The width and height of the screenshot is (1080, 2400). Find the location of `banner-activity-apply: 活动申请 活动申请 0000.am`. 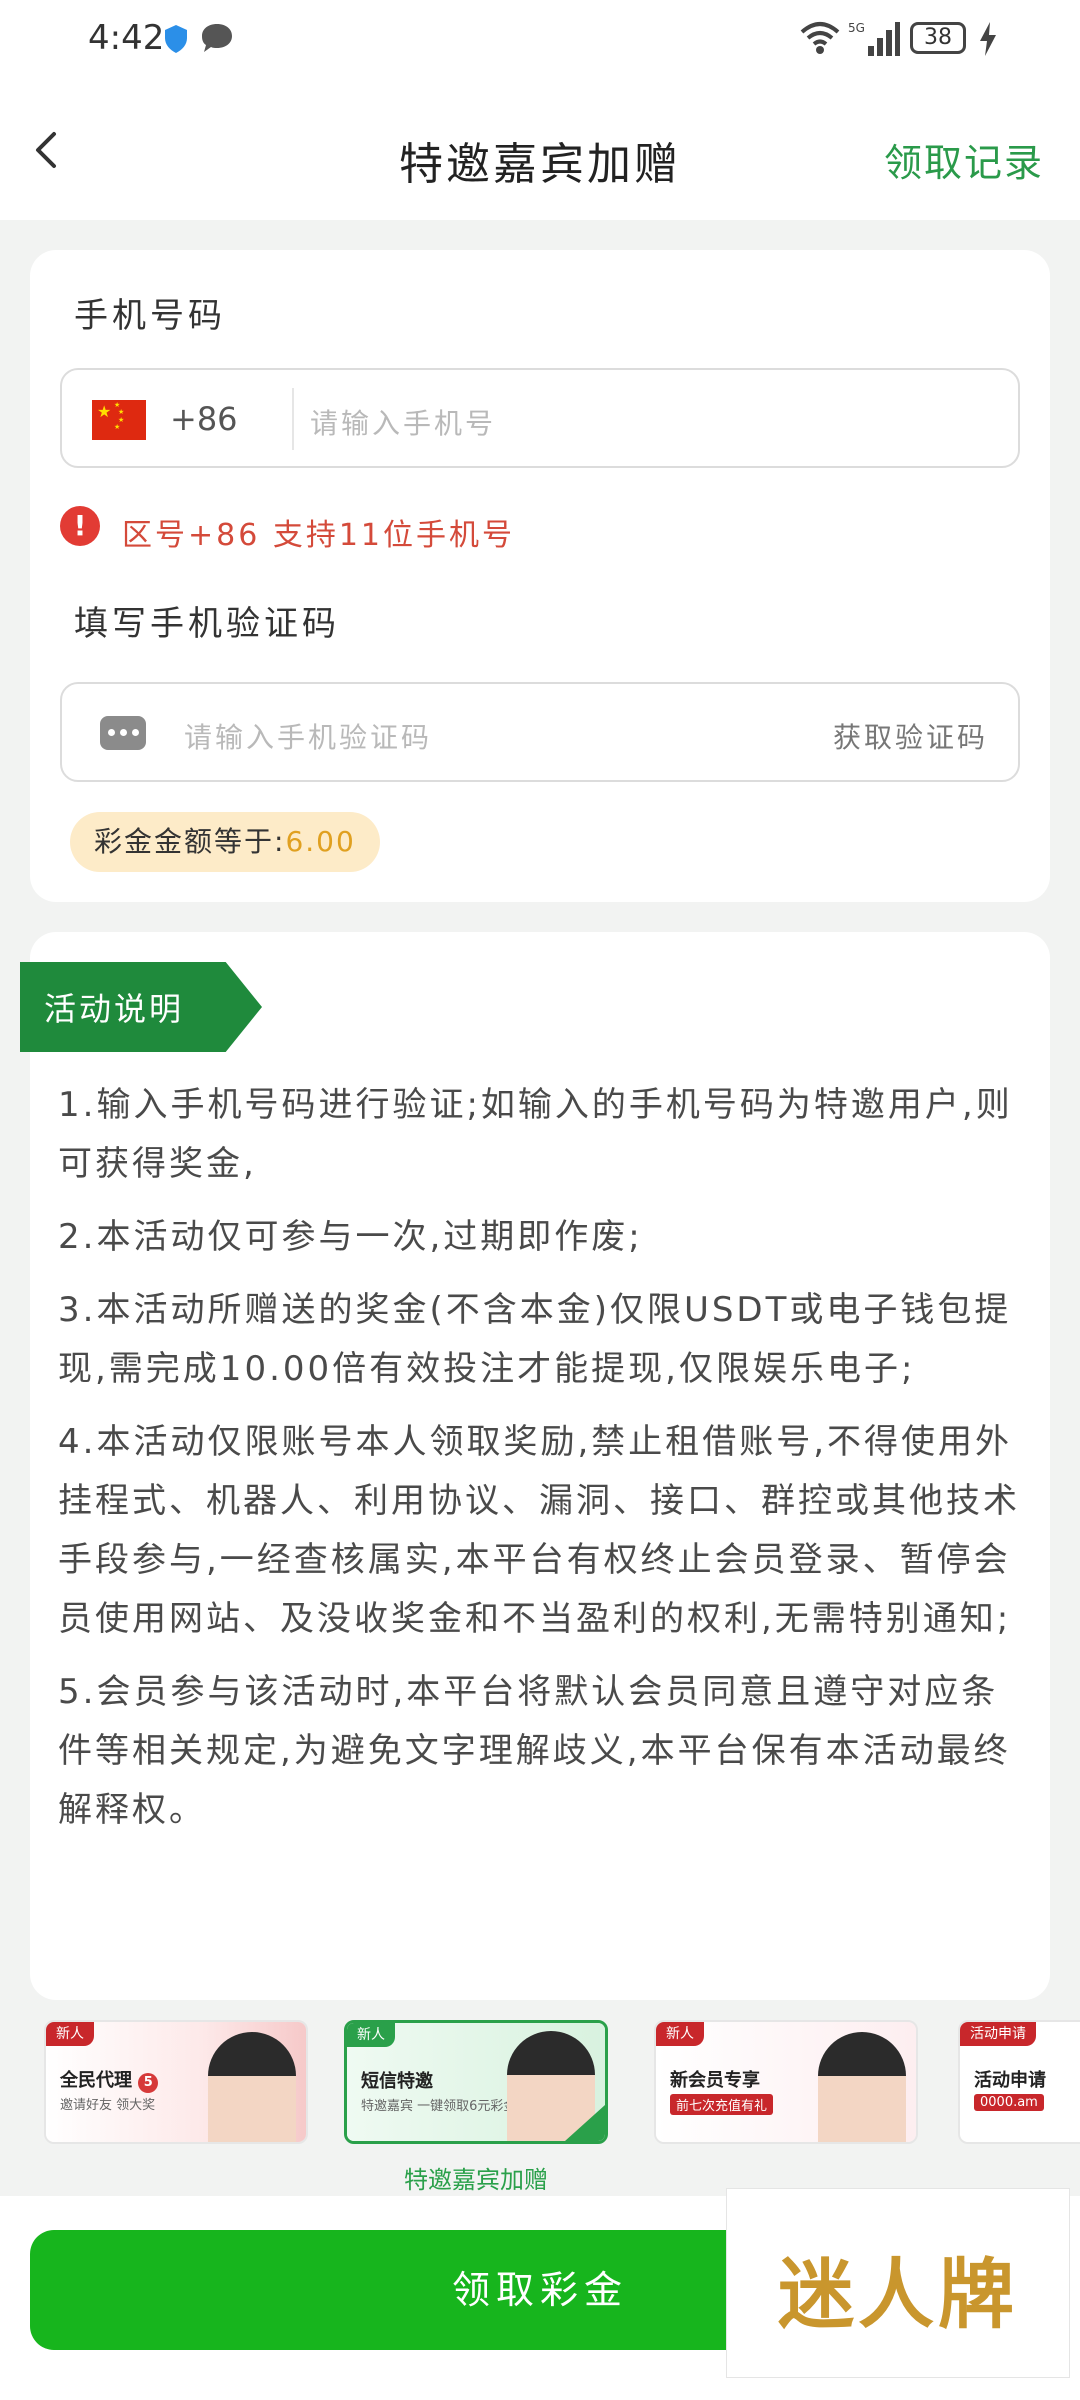

banner-activity-apply: 活动申请 活动申请 0000.am is located at coordinates (1019, 2082).